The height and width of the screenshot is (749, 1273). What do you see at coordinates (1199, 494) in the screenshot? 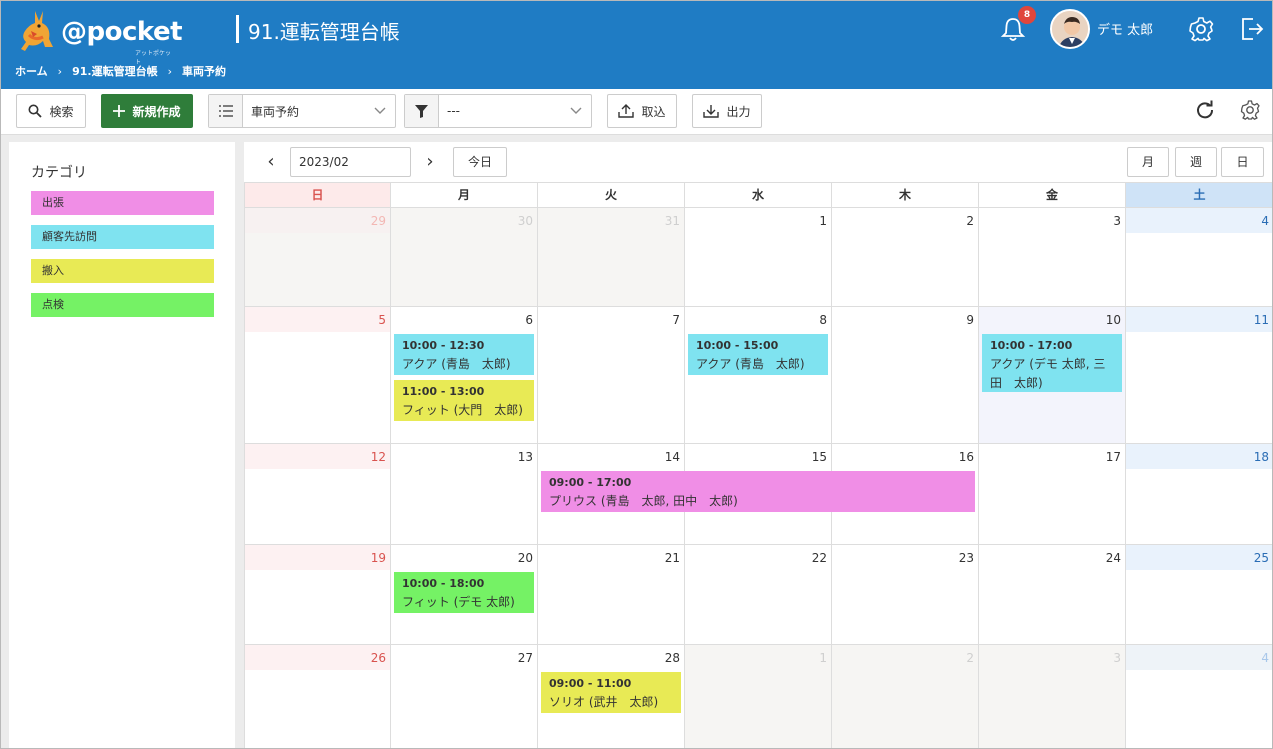
I see `day-cell: 18` at bounding box center [1199, 494].